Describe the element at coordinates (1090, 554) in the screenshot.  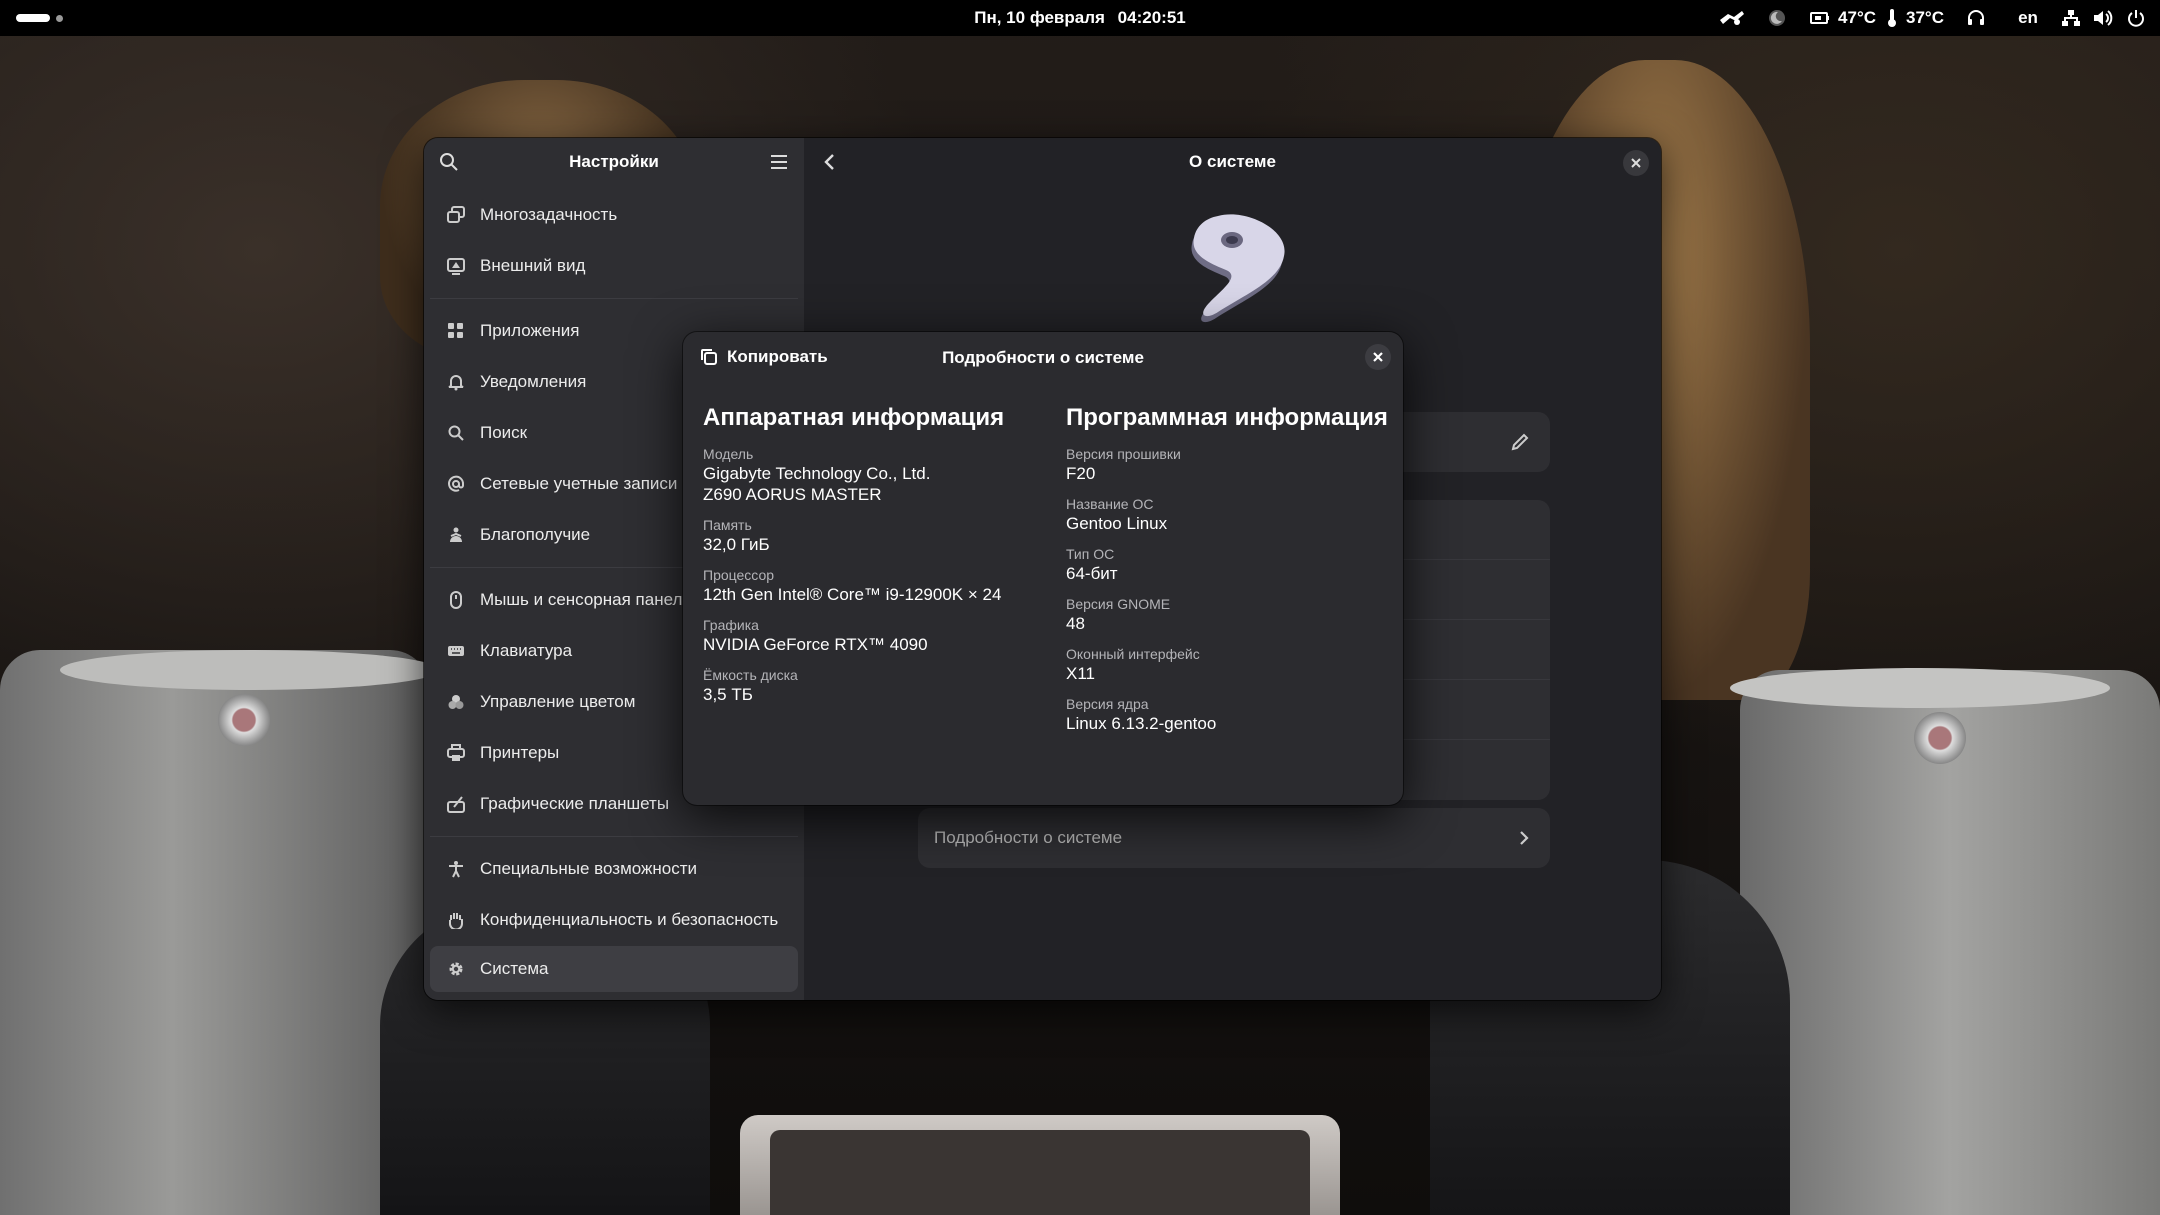
I see `field-label: Тип ОС` at that location.